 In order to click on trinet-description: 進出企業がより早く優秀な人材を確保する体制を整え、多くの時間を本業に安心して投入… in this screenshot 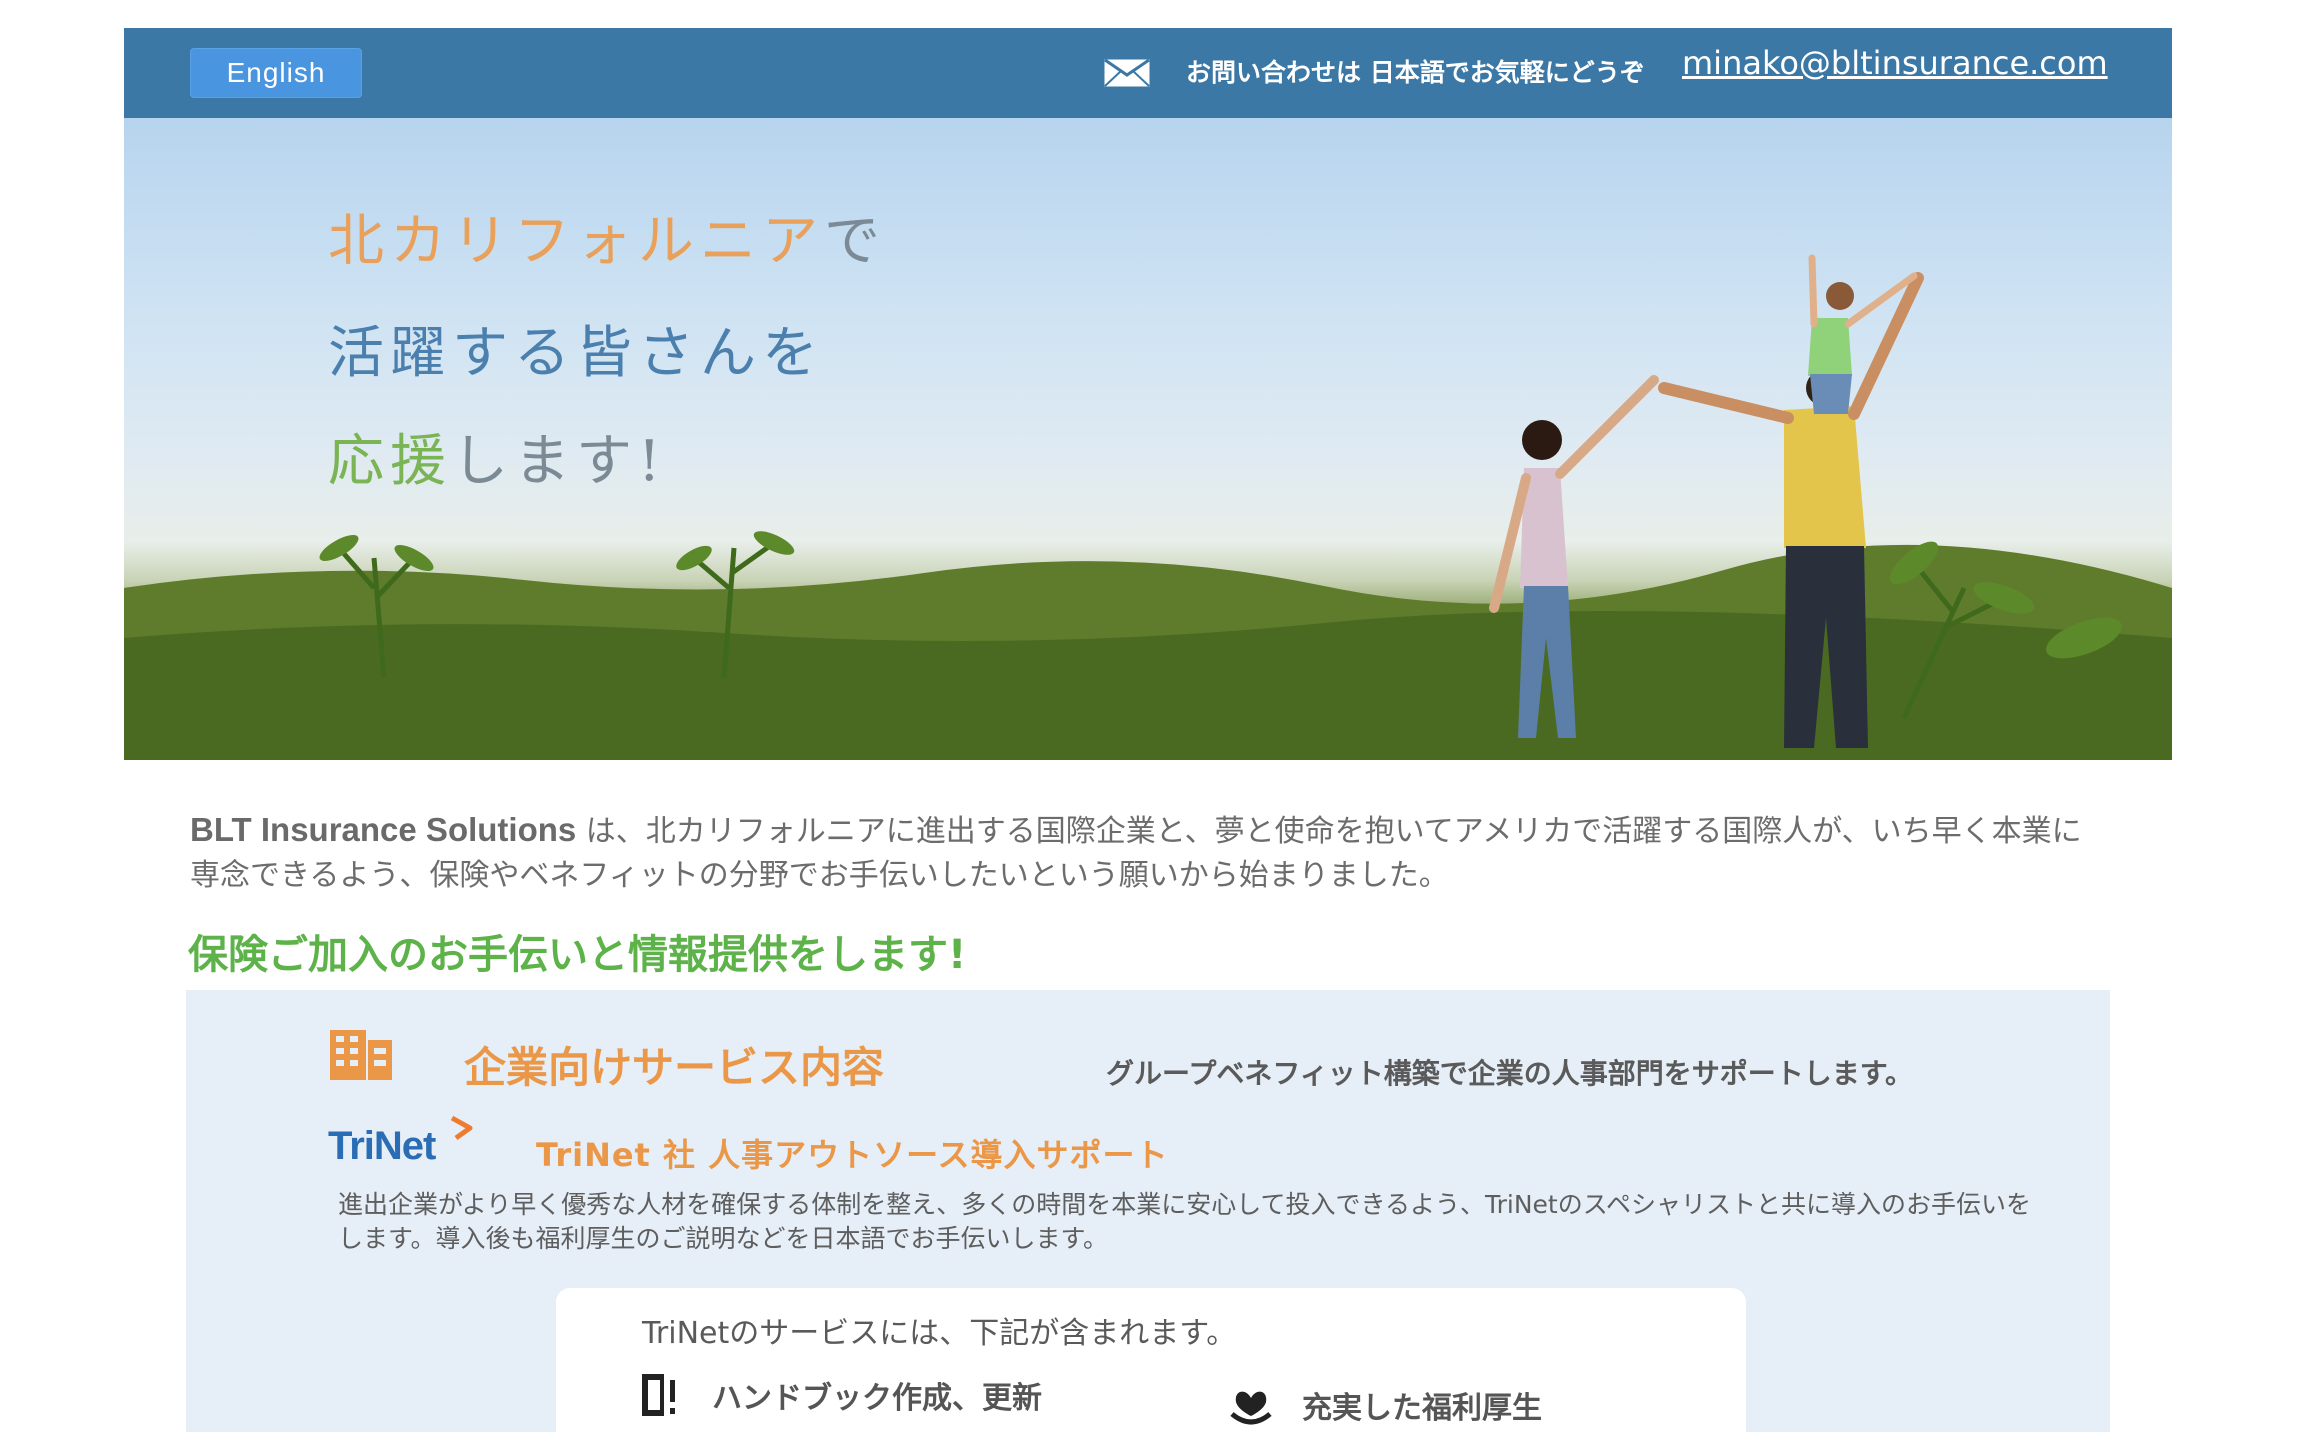, I will do `click(1184, 1221)`.